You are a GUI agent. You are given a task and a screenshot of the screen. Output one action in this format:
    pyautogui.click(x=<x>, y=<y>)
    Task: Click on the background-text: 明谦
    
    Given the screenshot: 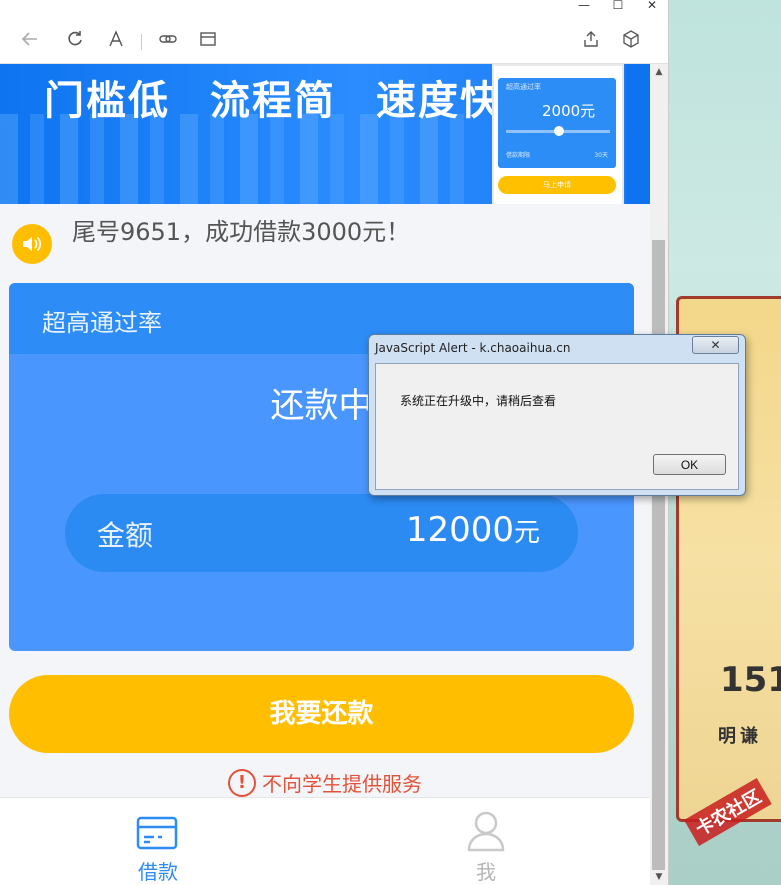 What is the action you would take?
    pyautogui.click(x=740, y=736)
    